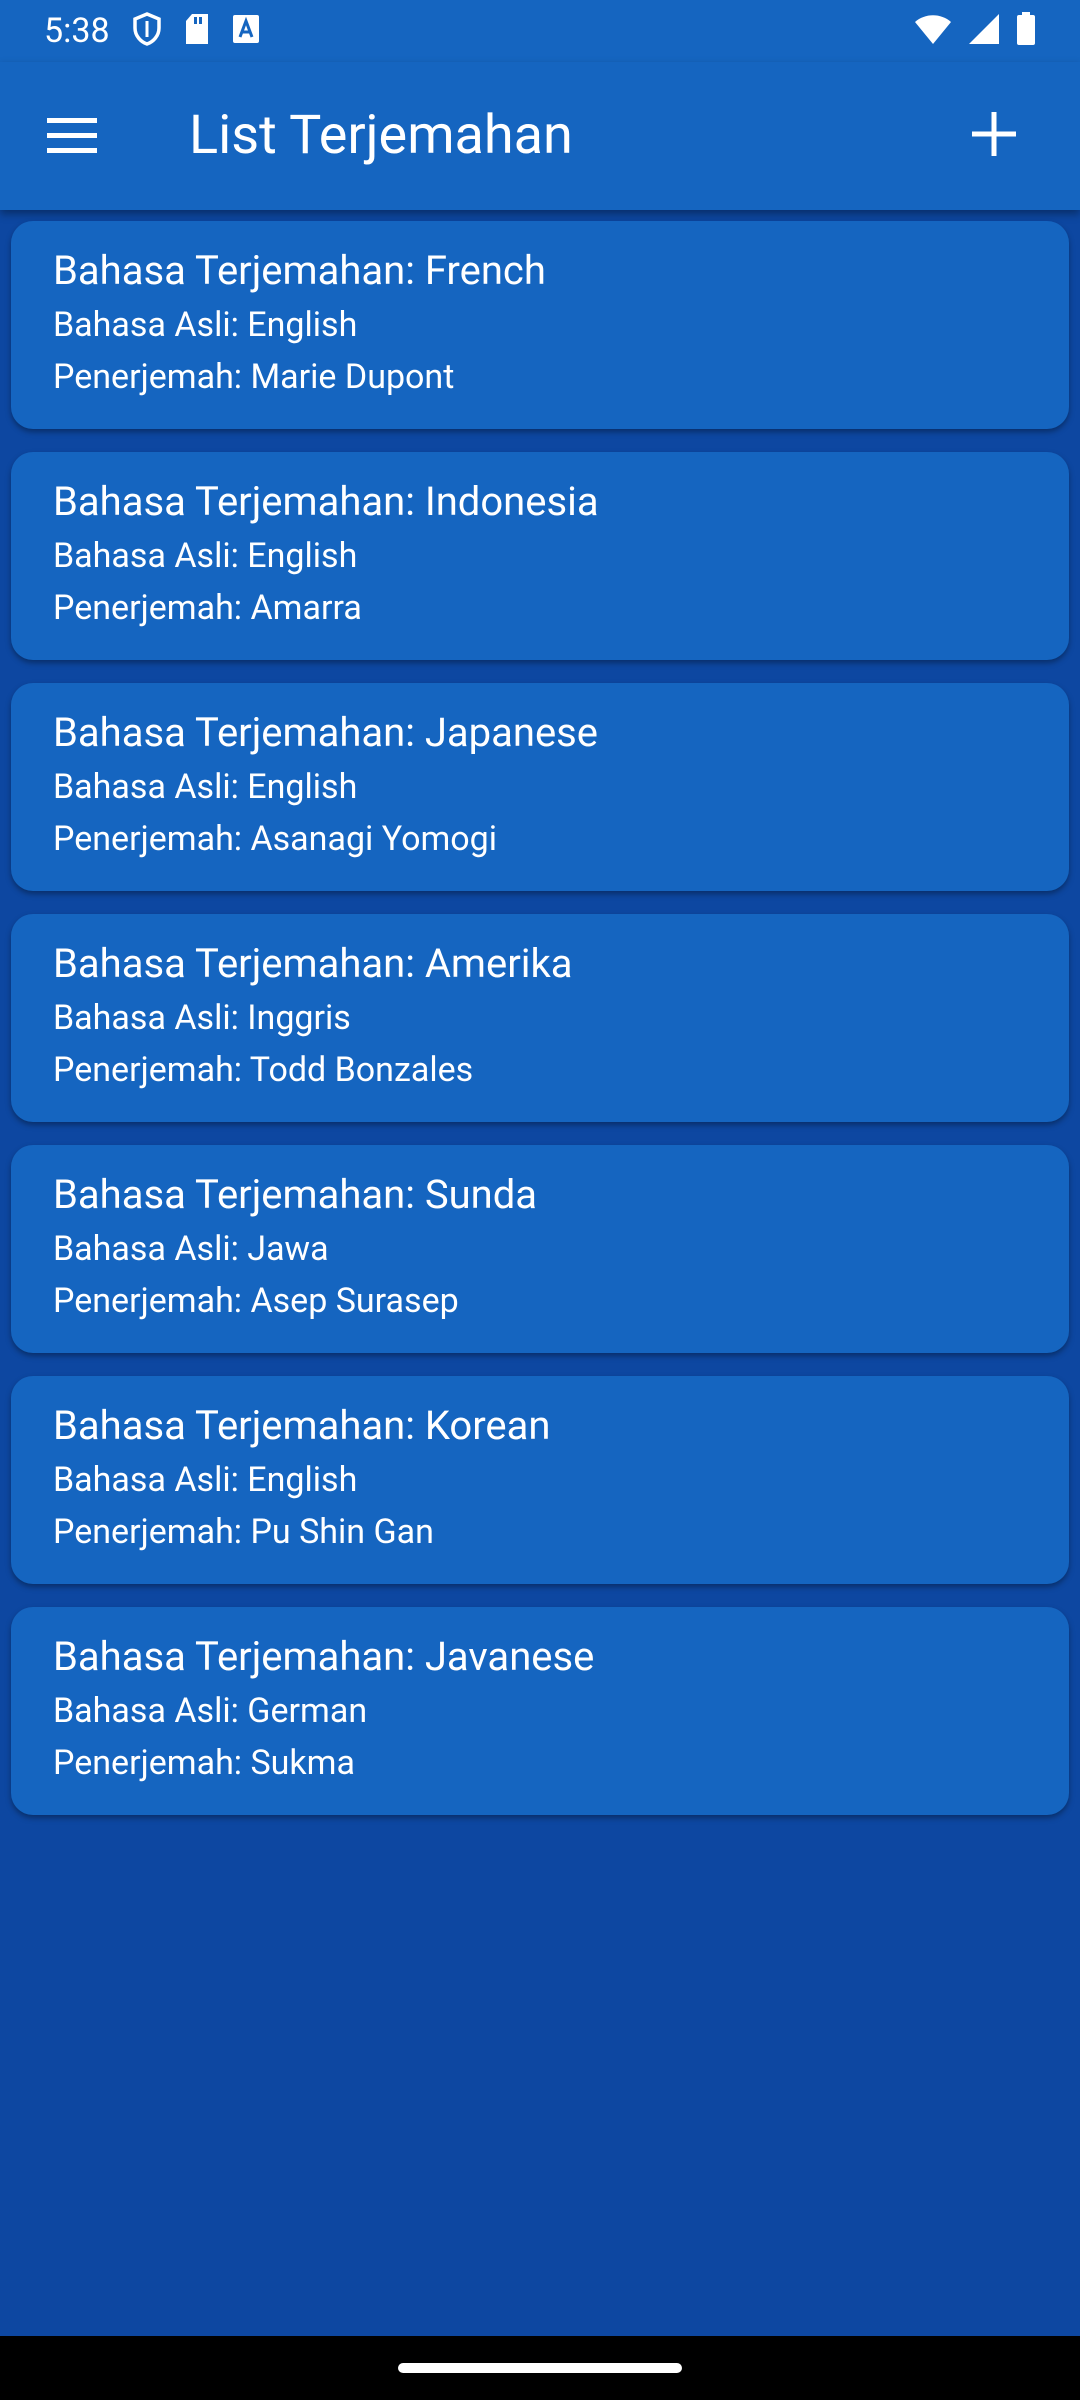 The image size is (1080, 2400). What do you see at coordinates (540, 31) in the screenshot?
I see `status-bar: 5:38` at bounding box center [540, 31].